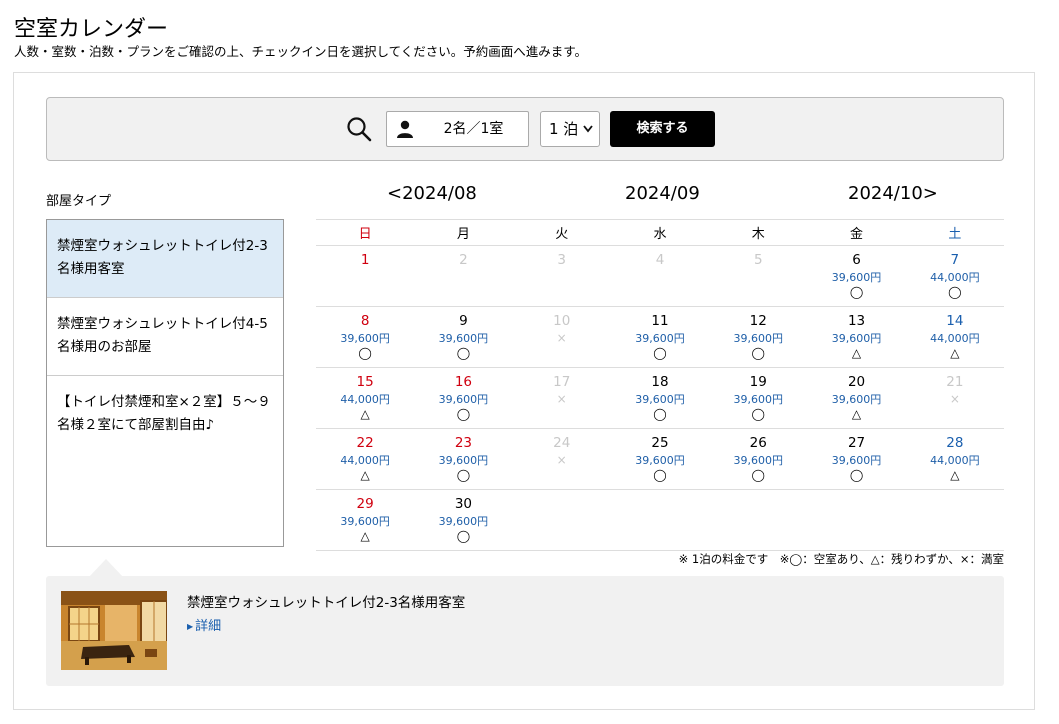 The height and width of the screenshot is (724, 1059). What do you see at coordinates (457, 129) in the screenshot?
I see `guests-rooms-selector: 2名／1室` at bounding box center [457, 129].